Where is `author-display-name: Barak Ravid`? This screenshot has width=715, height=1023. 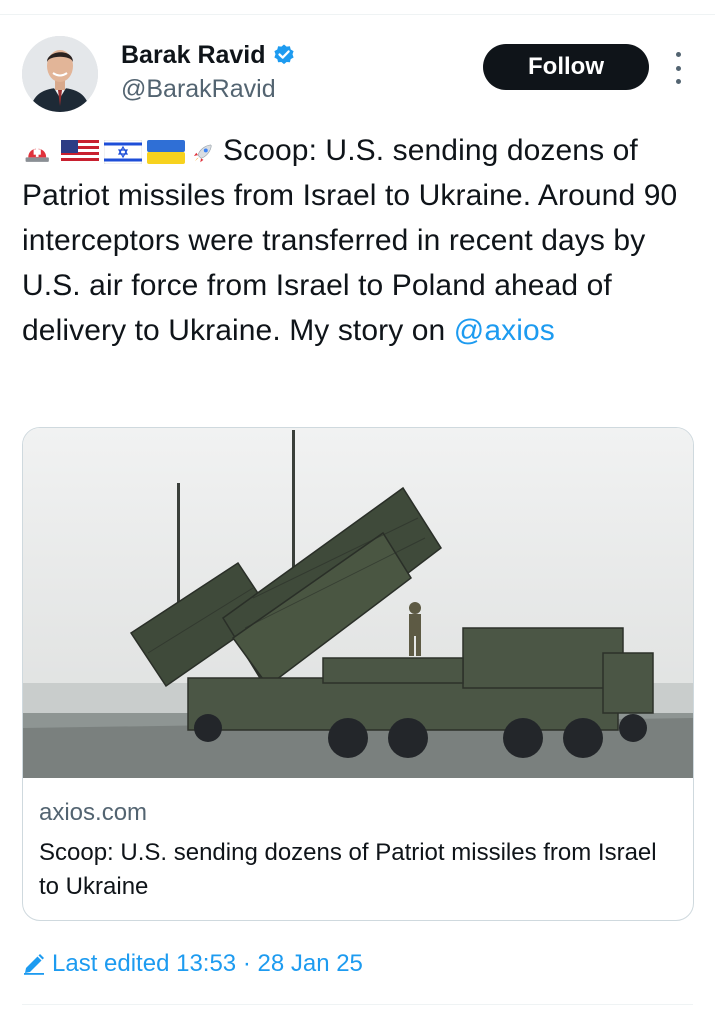
author-display-name: Barak Ravid is located at coordinates (193, 55).